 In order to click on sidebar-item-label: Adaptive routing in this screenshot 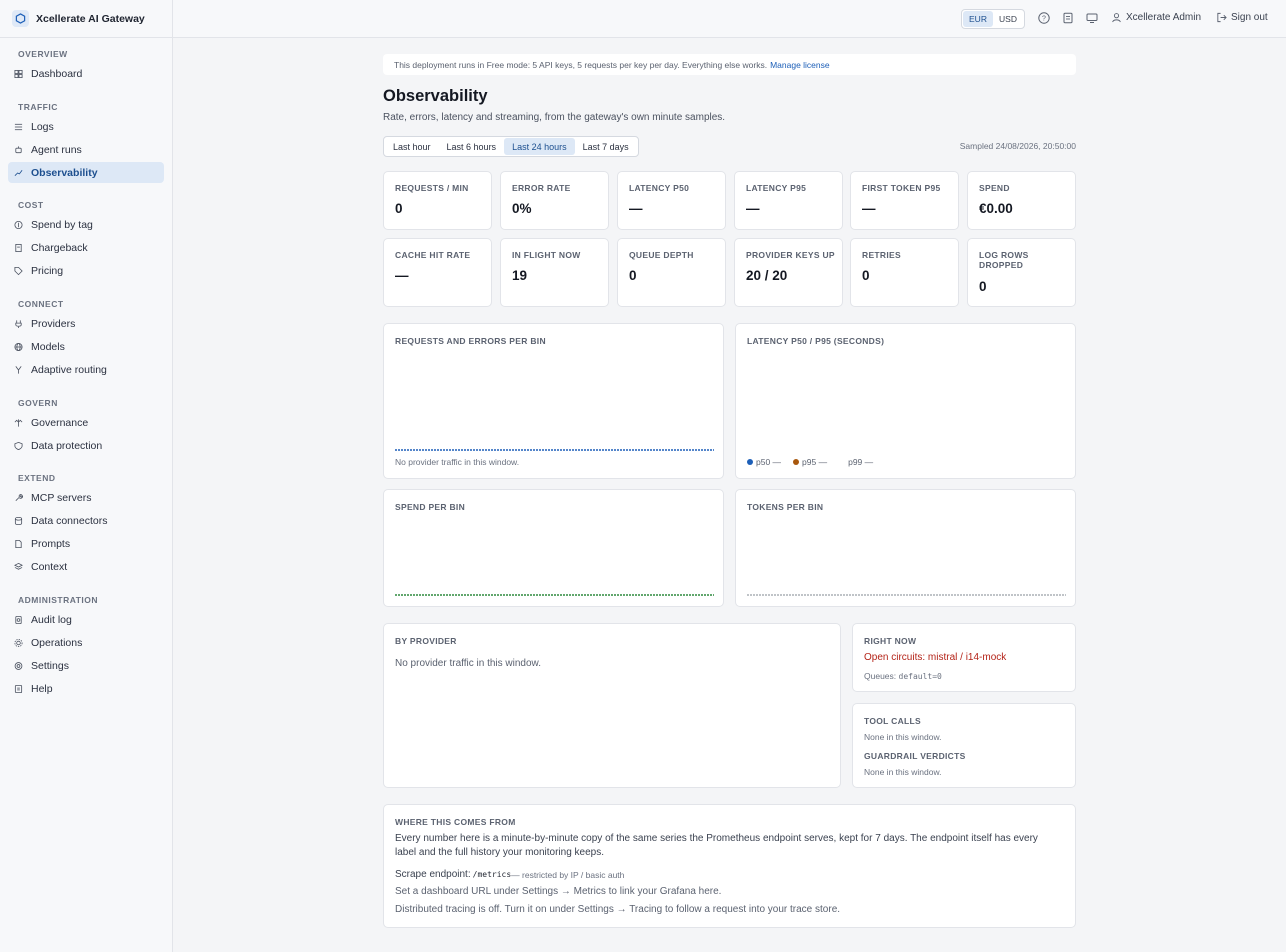, I will do `click(69, 369)`.